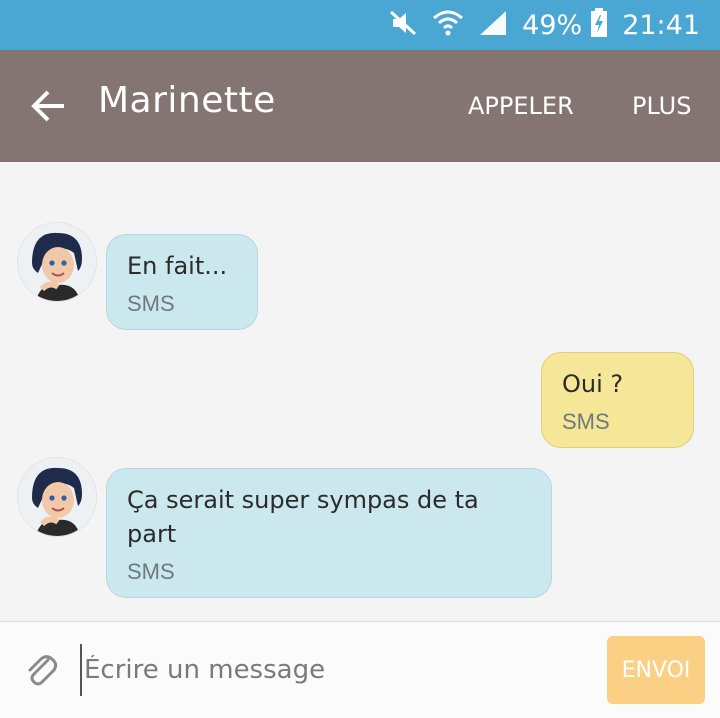 The width and height of the screenshot is (720, 718). Describe the element at coordinates (448, 25) in the screenshot. I see `wifi-icon` at that location.